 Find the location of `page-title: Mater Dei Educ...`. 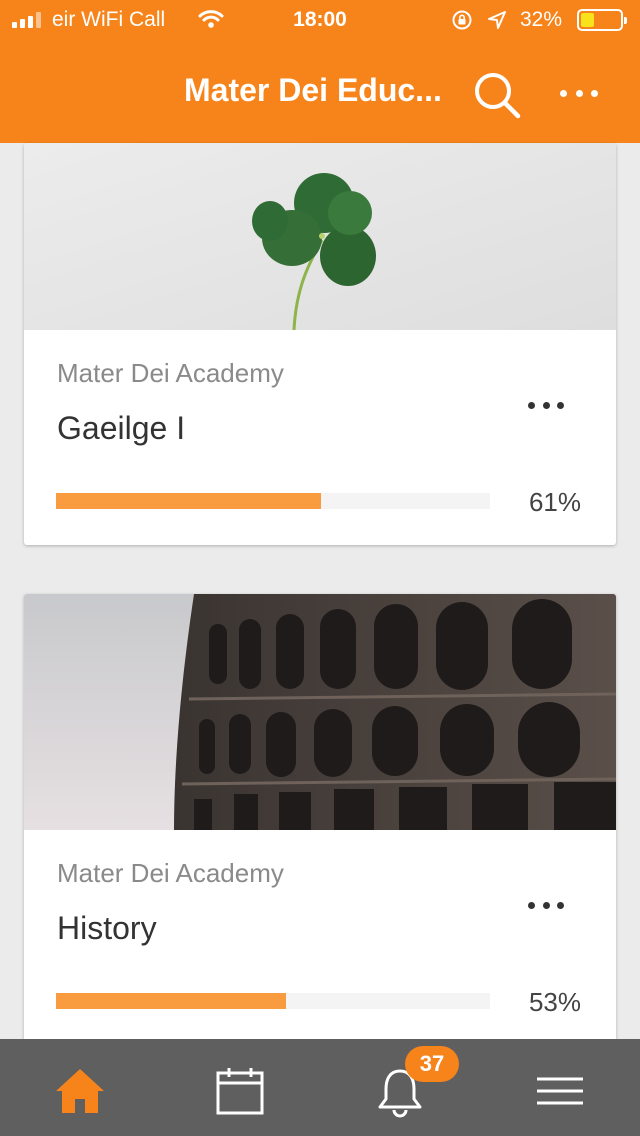

page-title: Mater Dei Educ... is located at coordinates (313, 90).